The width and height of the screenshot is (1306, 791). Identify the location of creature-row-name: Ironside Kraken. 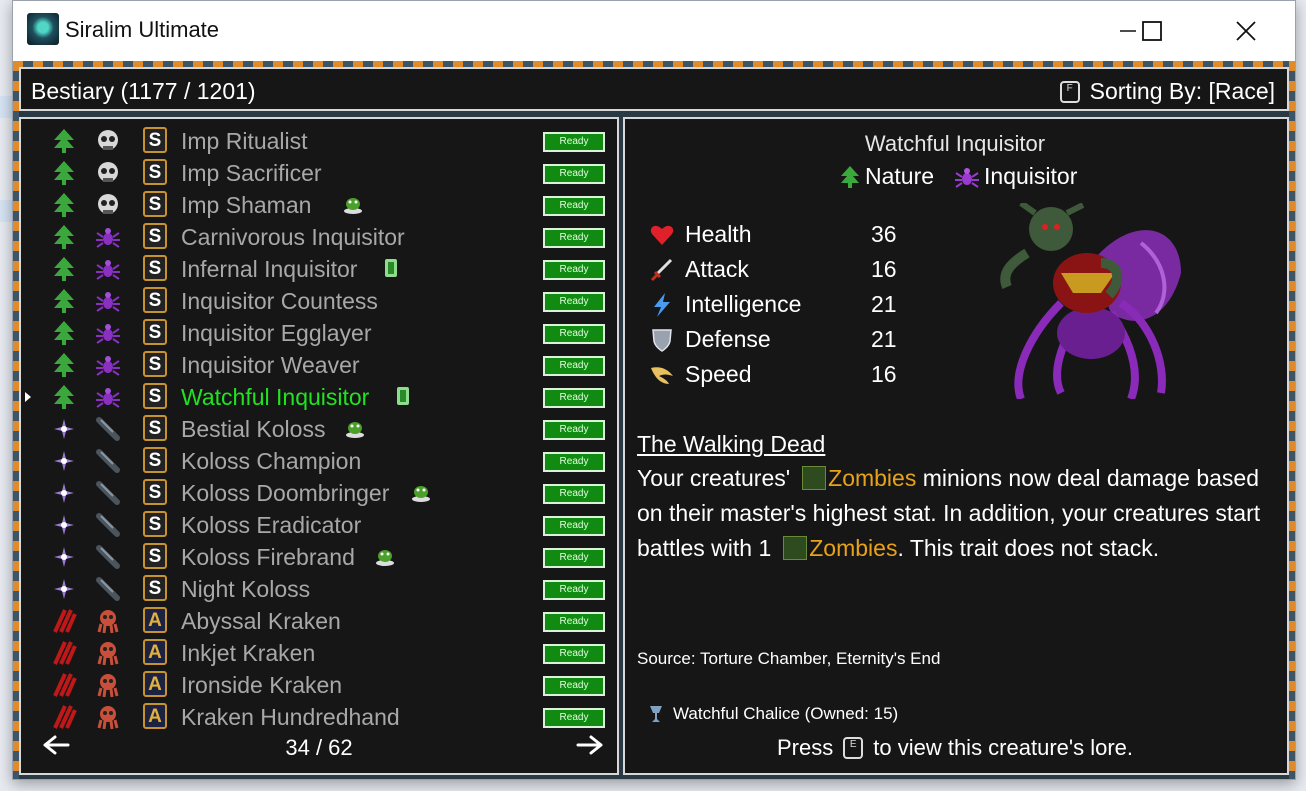
(262, 685).